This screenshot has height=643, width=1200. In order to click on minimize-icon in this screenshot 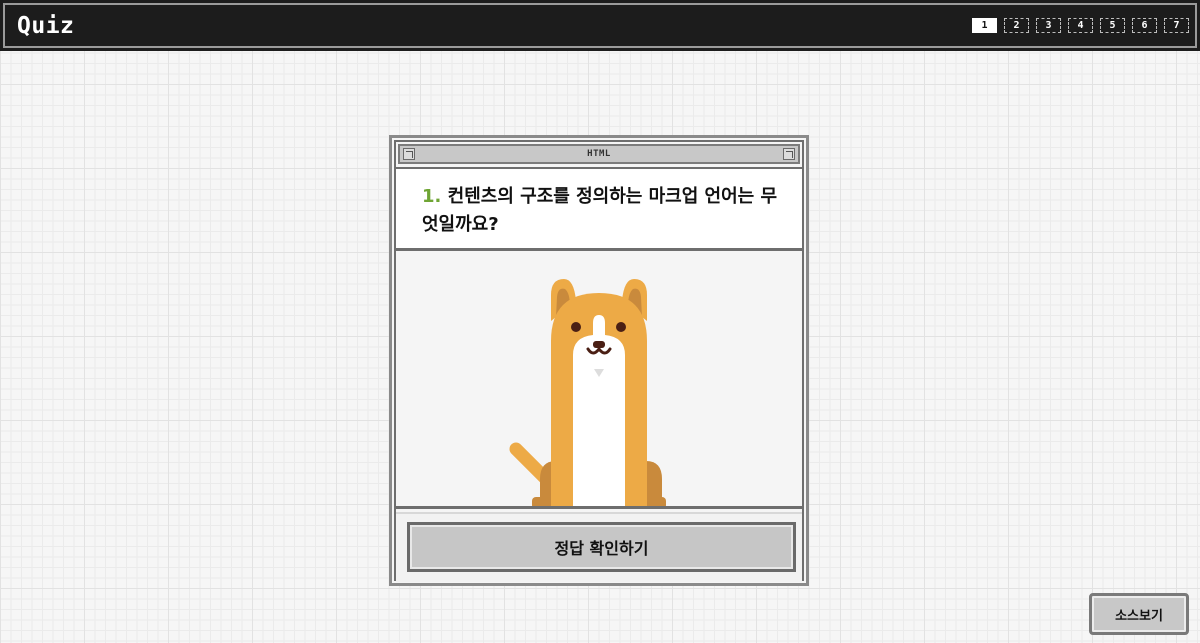, I will do `click(409, 154)`.